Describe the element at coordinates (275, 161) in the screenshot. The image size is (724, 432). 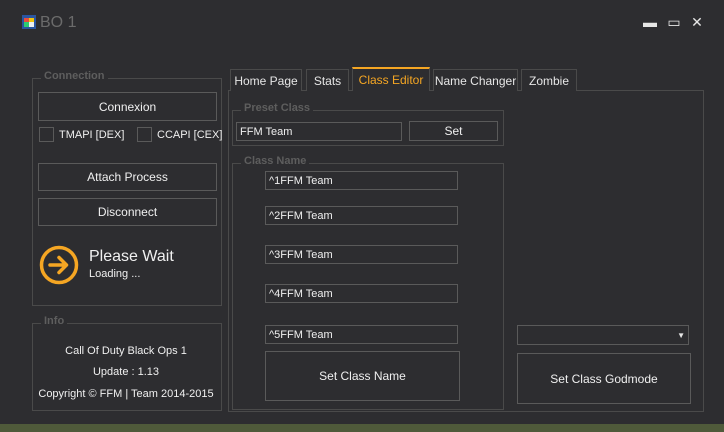
I see `class-name-title: Class Name` at that location.